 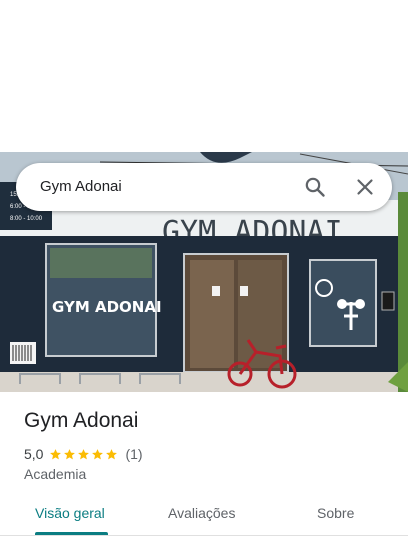 I want to click on place-category: Academia, so click(x=55, y=474).